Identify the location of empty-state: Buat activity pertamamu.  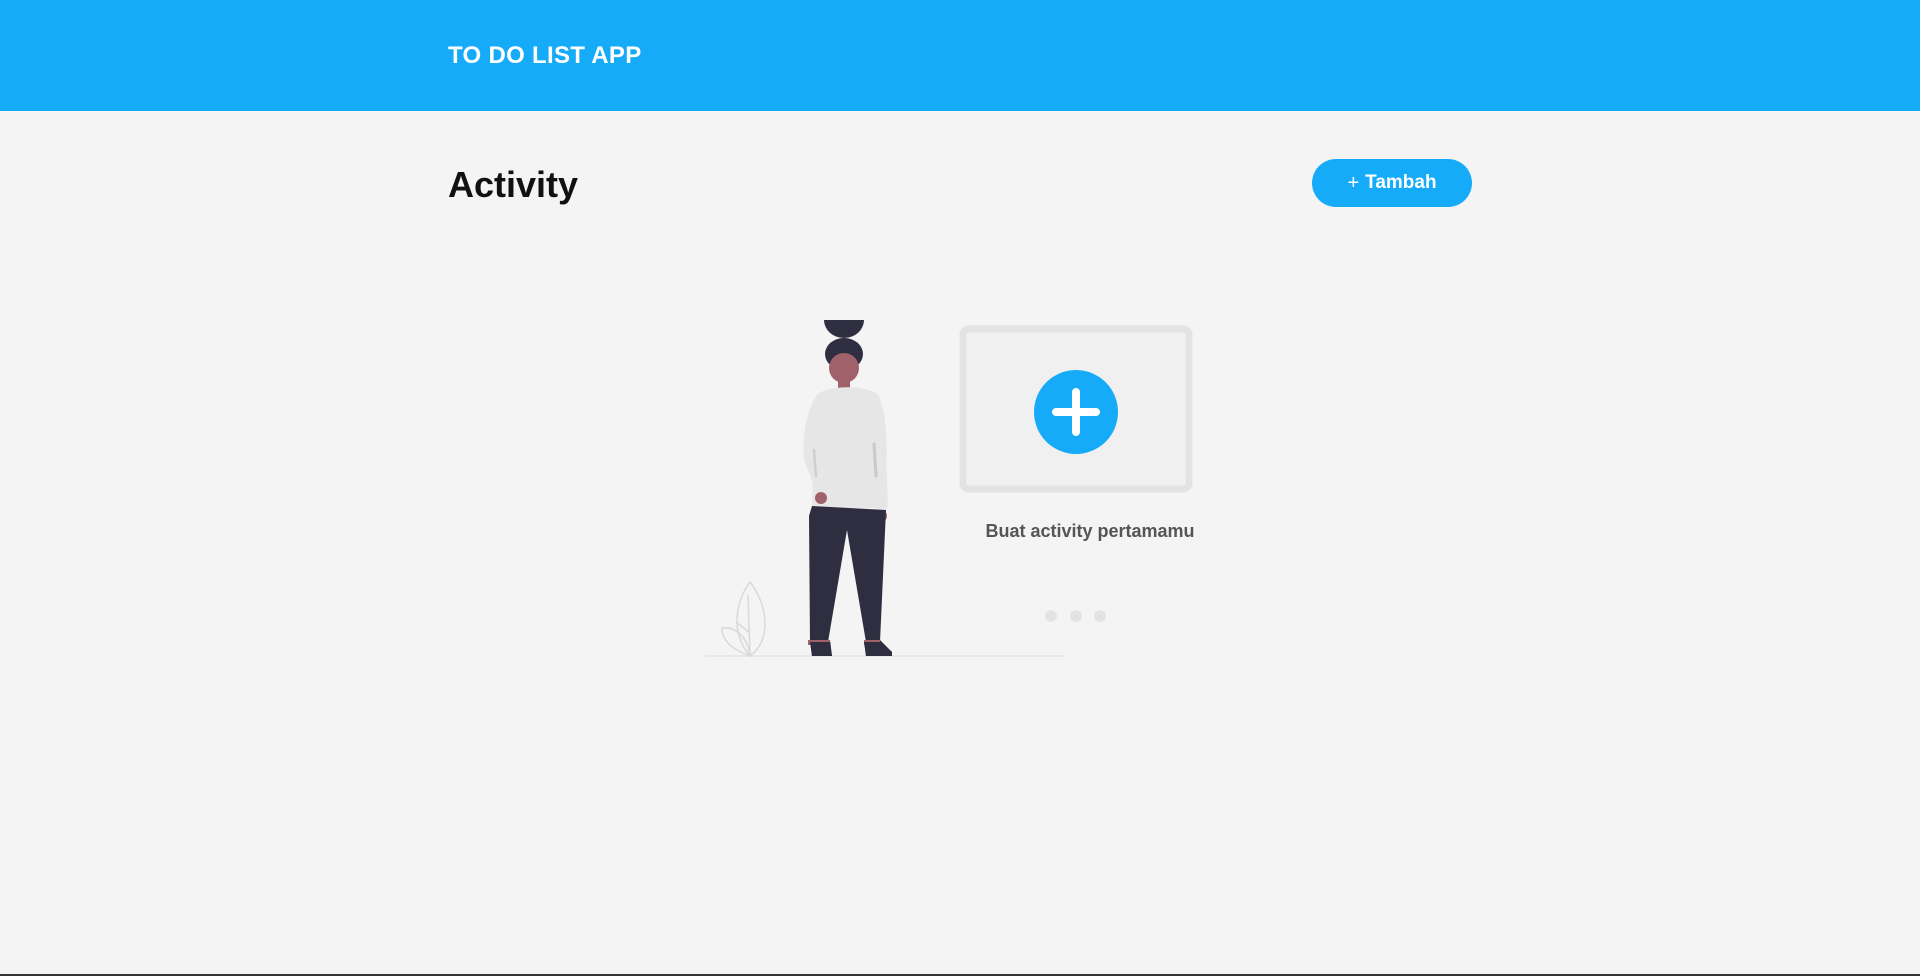
(960, 490).